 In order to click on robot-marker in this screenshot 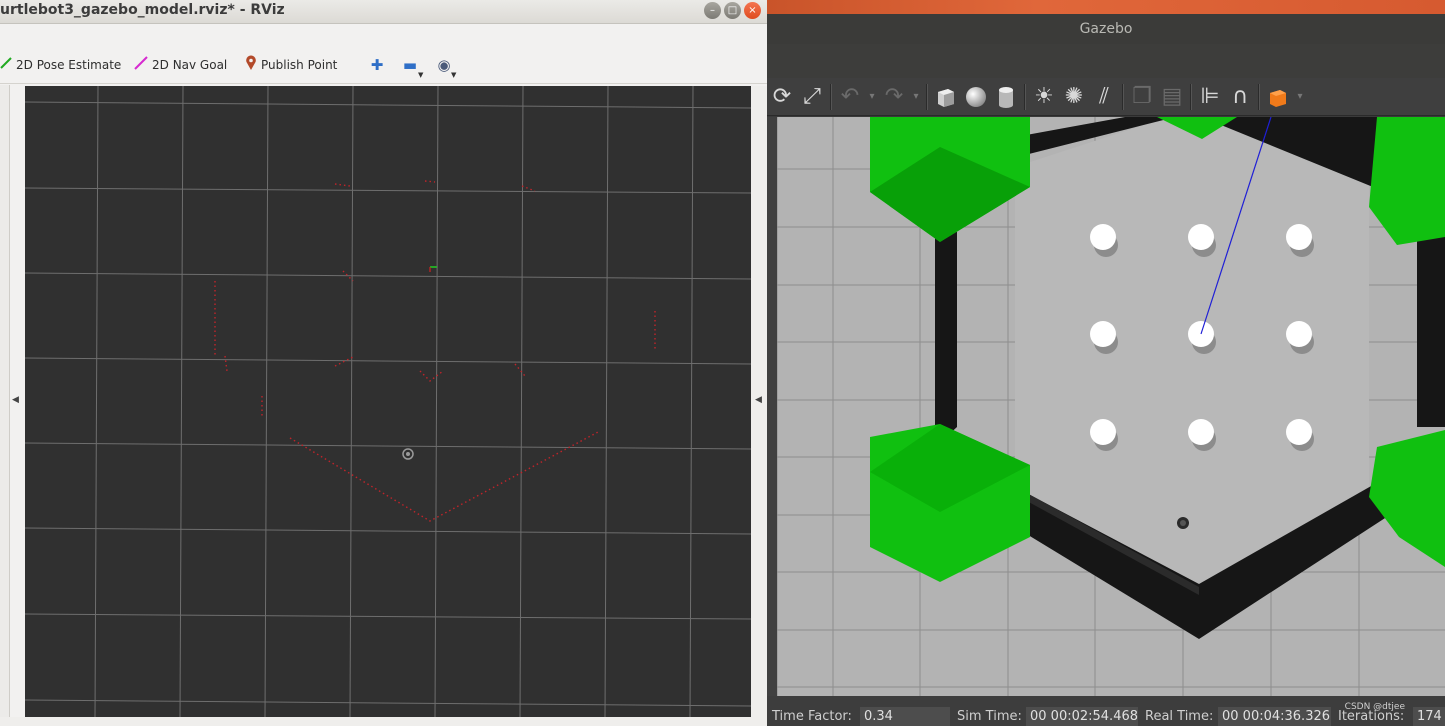, I will do `click(408, 454)`.